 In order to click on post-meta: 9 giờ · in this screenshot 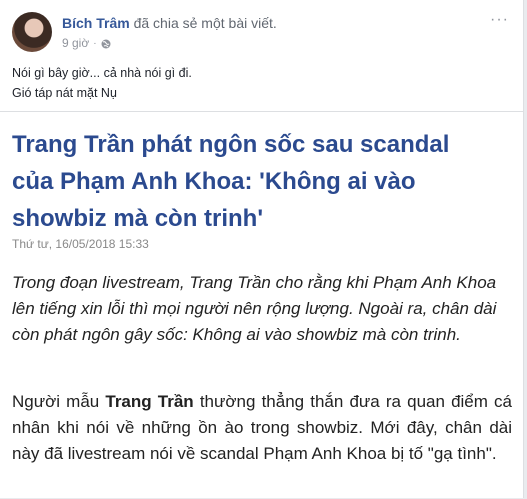, I will do `click(86, 43)`.